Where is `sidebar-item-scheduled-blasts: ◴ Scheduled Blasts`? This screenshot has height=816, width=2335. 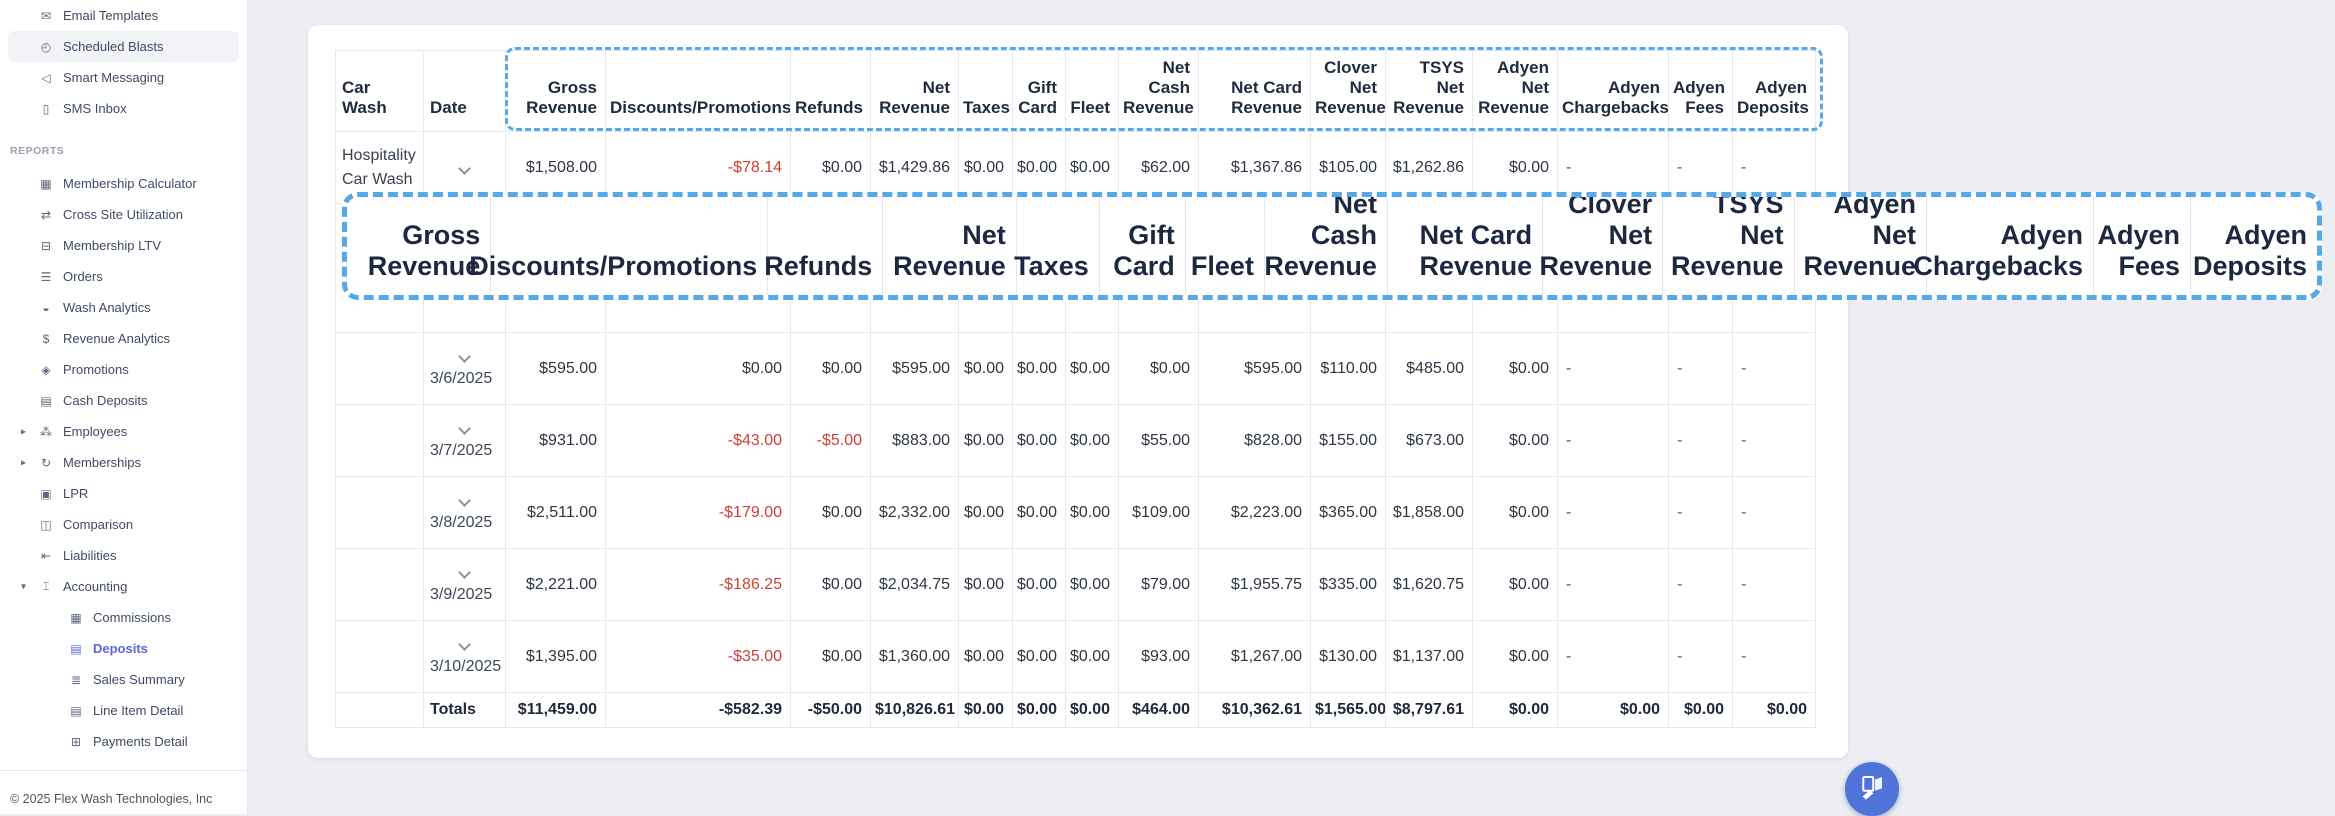 sidebar-item-scheduled-blasts: ◴ Scheduled Blasts is located at coordinates (123, 46).